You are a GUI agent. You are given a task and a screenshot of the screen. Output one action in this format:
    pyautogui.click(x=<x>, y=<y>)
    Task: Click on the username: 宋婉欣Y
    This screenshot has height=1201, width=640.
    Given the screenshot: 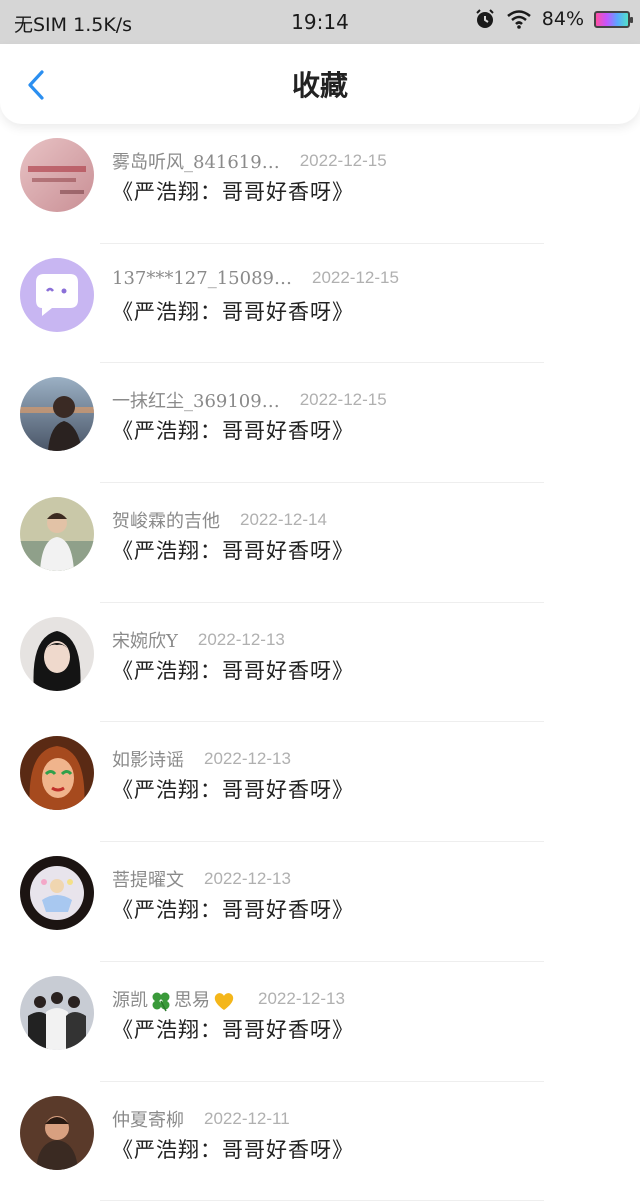 What is the action you would take?
    pyautogui.click(x=145, y=640)
    